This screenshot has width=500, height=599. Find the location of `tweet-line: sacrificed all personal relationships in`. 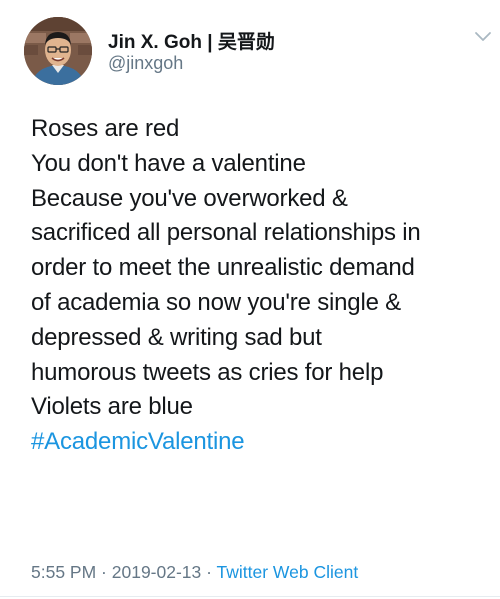

tweet-line: sacrificed all personal relationships in is located at coordinates (226, 233).